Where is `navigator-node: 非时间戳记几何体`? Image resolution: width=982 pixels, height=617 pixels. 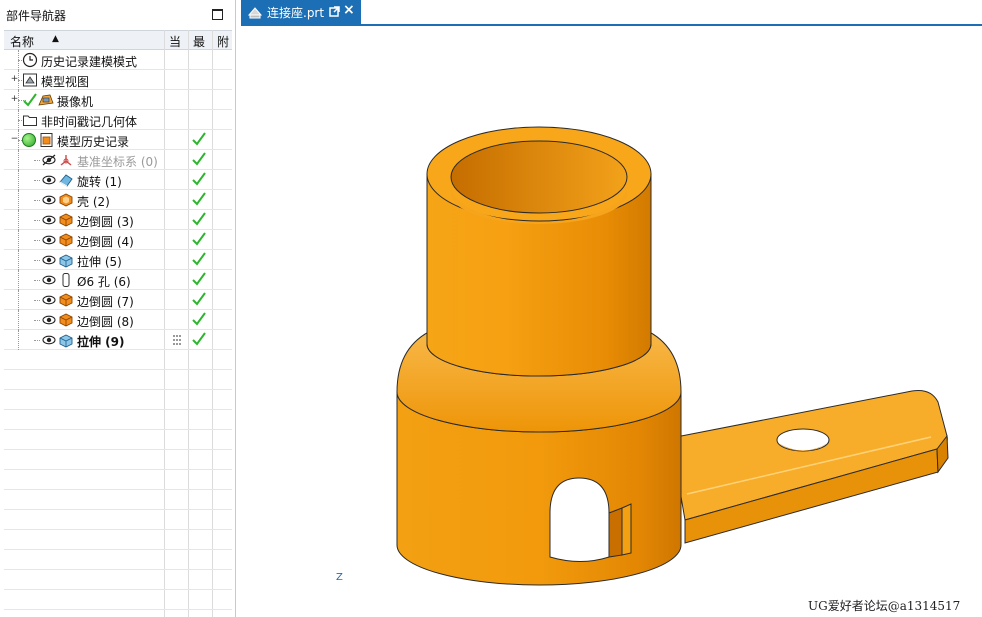
navigator-node: 非时间戳记几何体 is located at coordinates (118, 120).